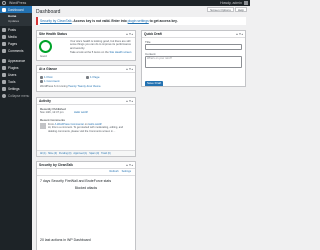 The height and width of the screenshot is (250, 320). What do you see at coordinates (193, 34) in the screenshot?
I see `widget-header: Quick Draft ▲▼▴` at bounding box center [193, 34].